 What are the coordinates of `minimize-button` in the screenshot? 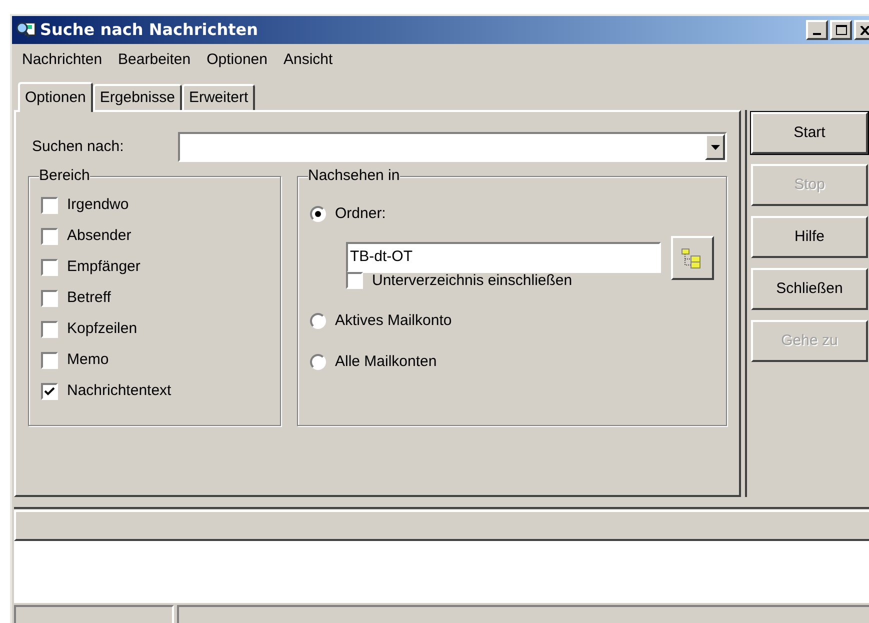 It's located at (817, 30).